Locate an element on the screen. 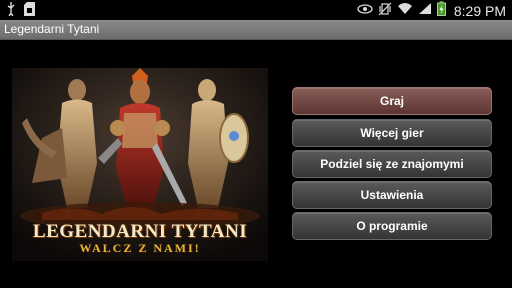  logo-subtitle: WALCZ Z NAMI! is located at coordinates (140, 248).